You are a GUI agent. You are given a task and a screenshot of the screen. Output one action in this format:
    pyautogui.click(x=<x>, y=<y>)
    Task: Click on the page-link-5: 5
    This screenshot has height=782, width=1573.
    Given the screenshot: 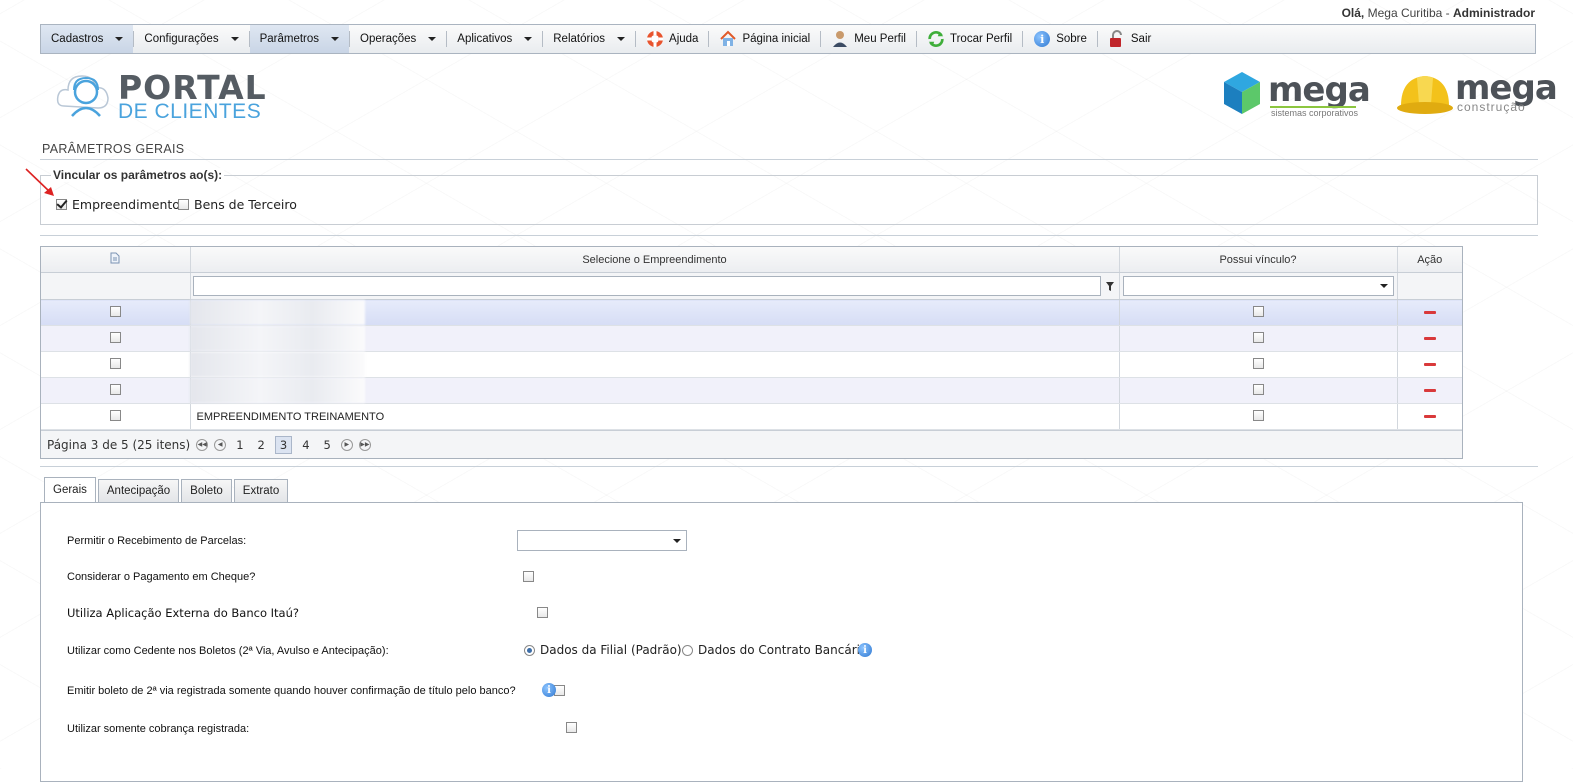 What is the action you would take?
    pyautogui.click(x=327, y=445)
    